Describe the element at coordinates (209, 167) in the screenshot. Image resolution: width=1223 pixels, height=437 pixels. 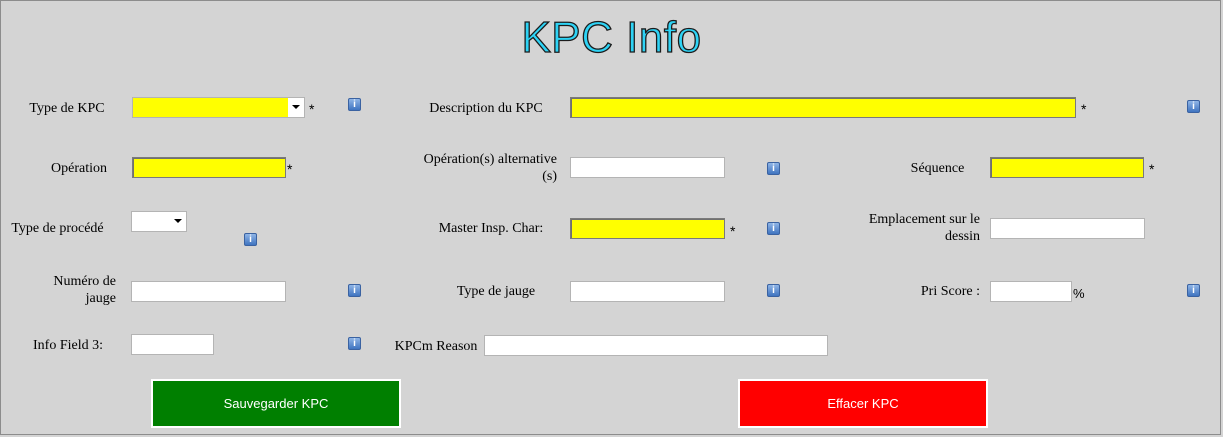
I see `operation-input` at that location.